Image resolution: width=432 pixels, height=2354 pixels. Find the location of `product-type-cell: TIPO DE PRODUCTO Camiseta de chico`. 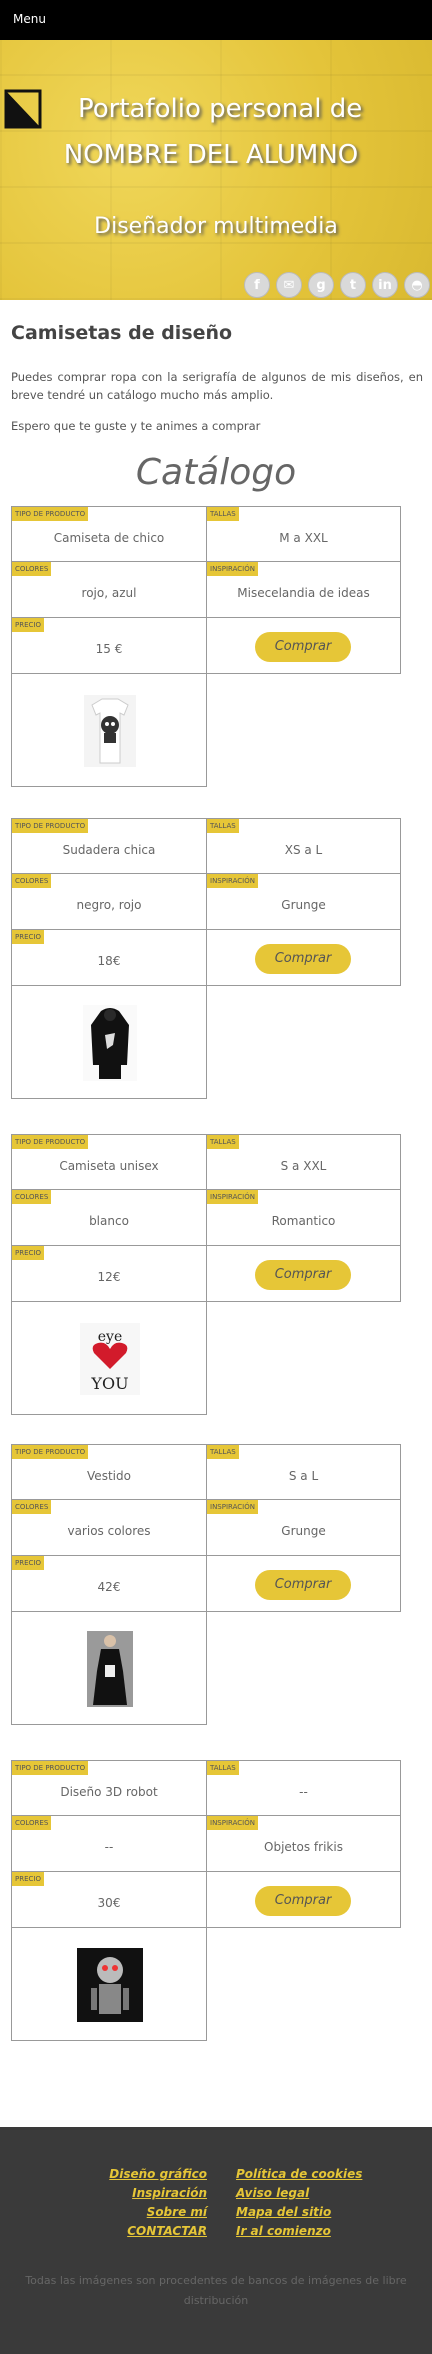

product-type-cell: TIPO DE PRODUCTO Camiseta de chico is located at coordinates (109, 534).